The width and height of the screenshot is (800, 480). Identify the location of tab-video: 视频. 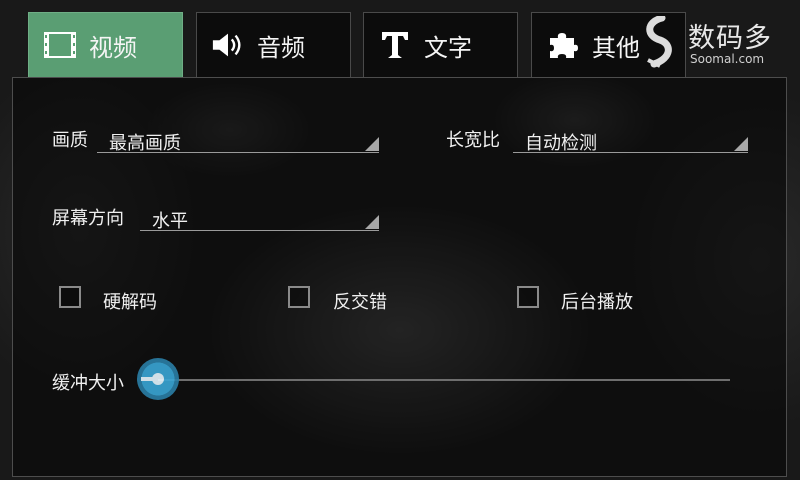
(105, 44).